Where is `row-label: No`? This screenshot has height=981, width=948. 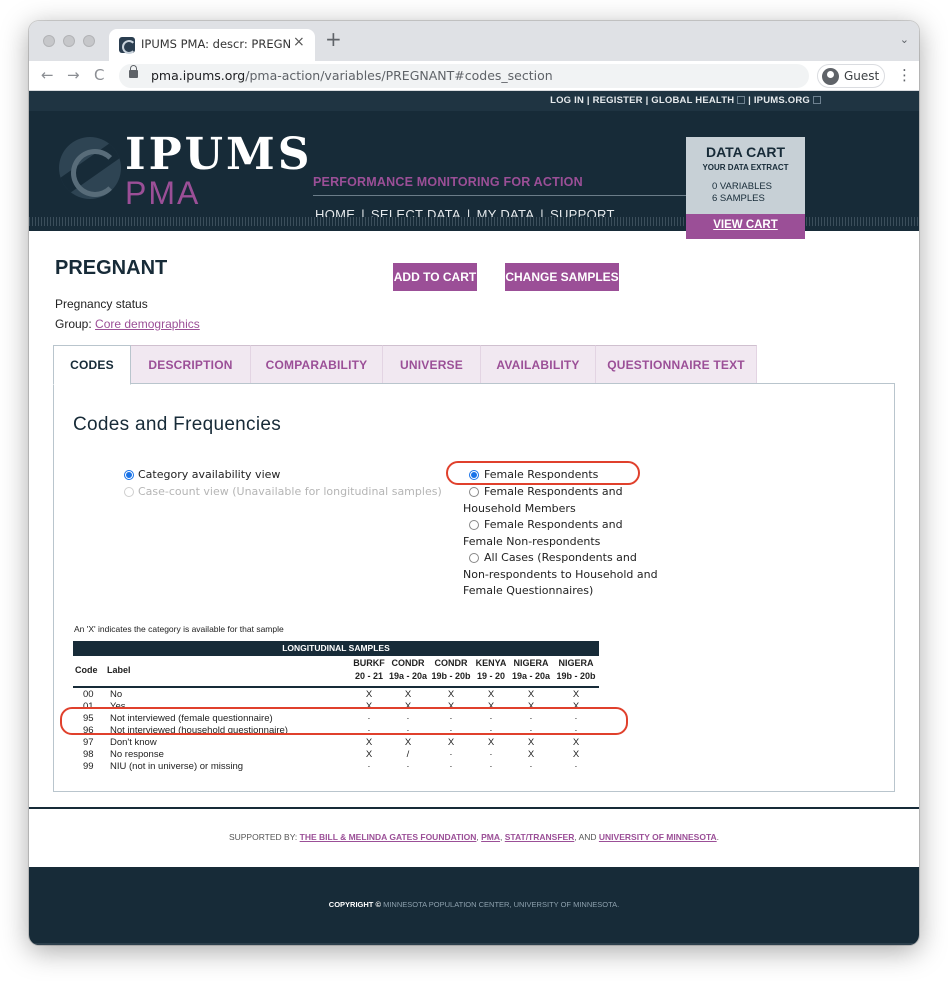
row-label: No is located at coordinates (116, 694).